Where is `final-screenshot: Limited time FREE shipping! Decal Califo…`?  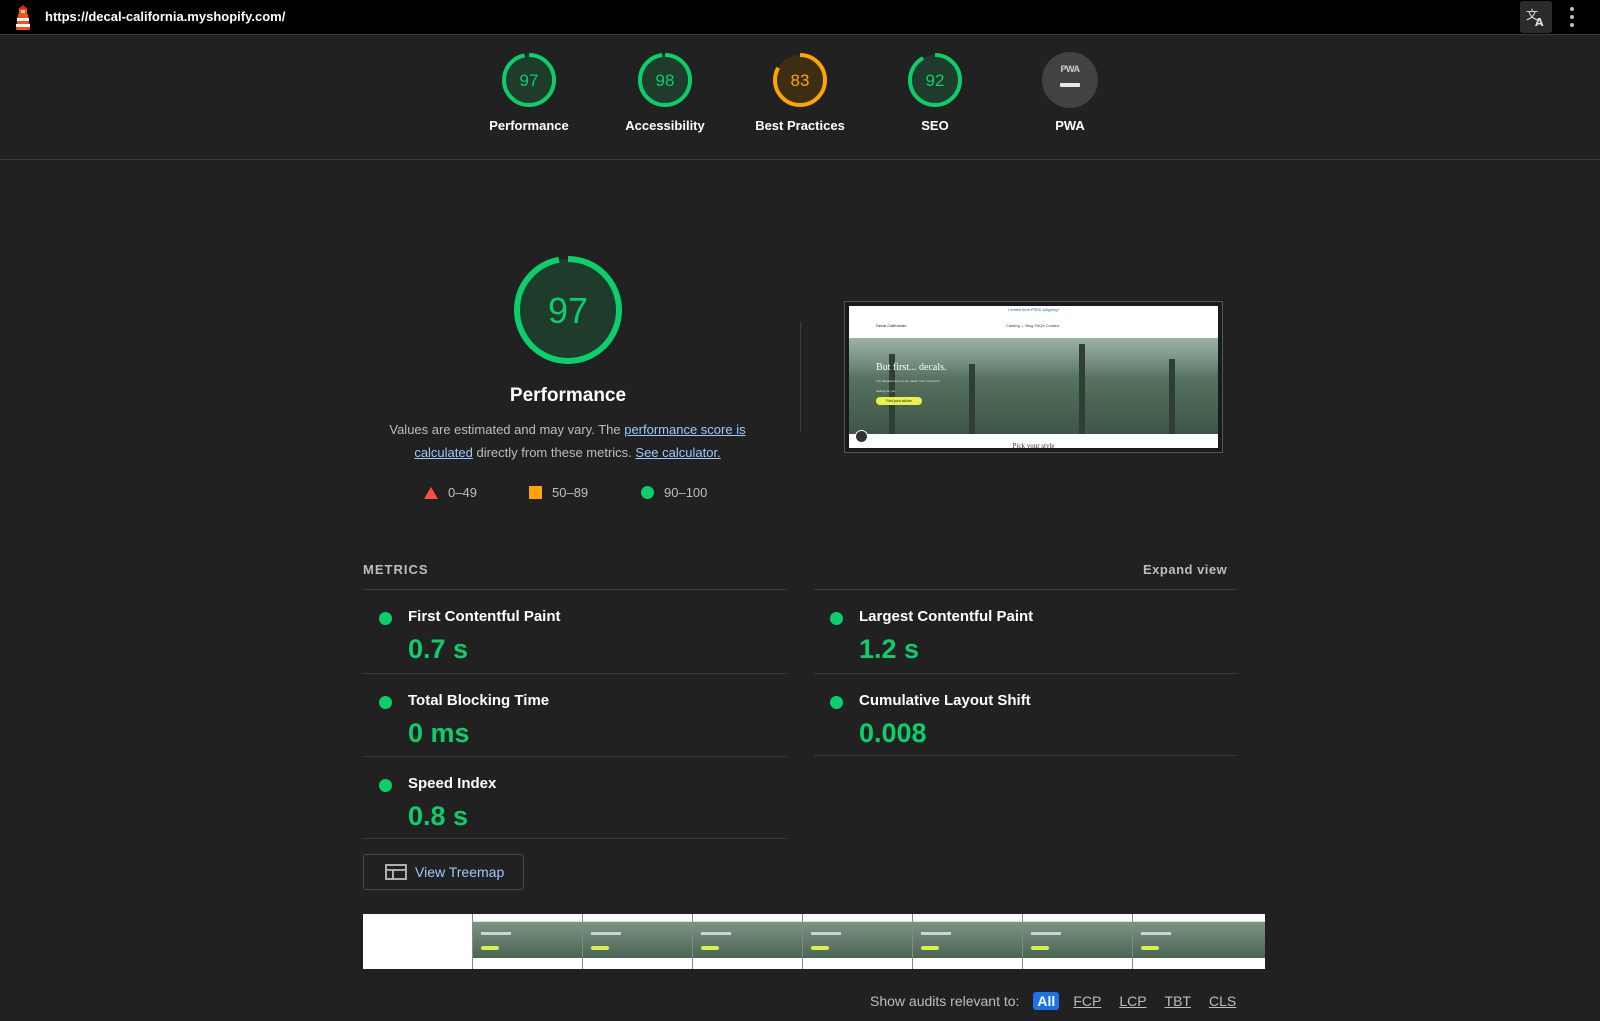
final-screenshot: Limited time FREE shipping! Decal Califo… is located at coordinates (1033, 377).